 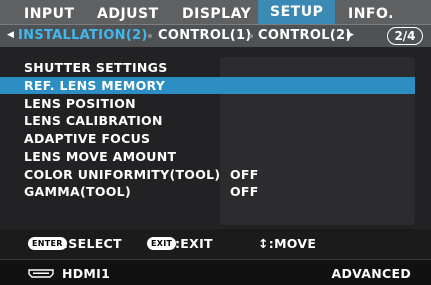 What do you see at coordinates (207, 103) in the screenshot?
I see `menu-item-lens-position: LENS POSITION` at bounding box center [207, 103].